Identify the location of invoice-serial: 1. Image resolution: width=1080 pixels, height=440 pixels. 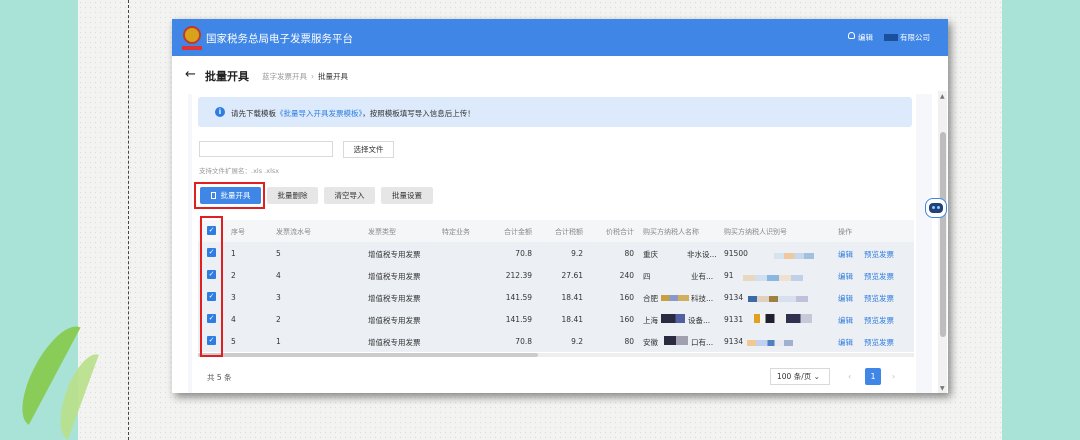
(278, 341).